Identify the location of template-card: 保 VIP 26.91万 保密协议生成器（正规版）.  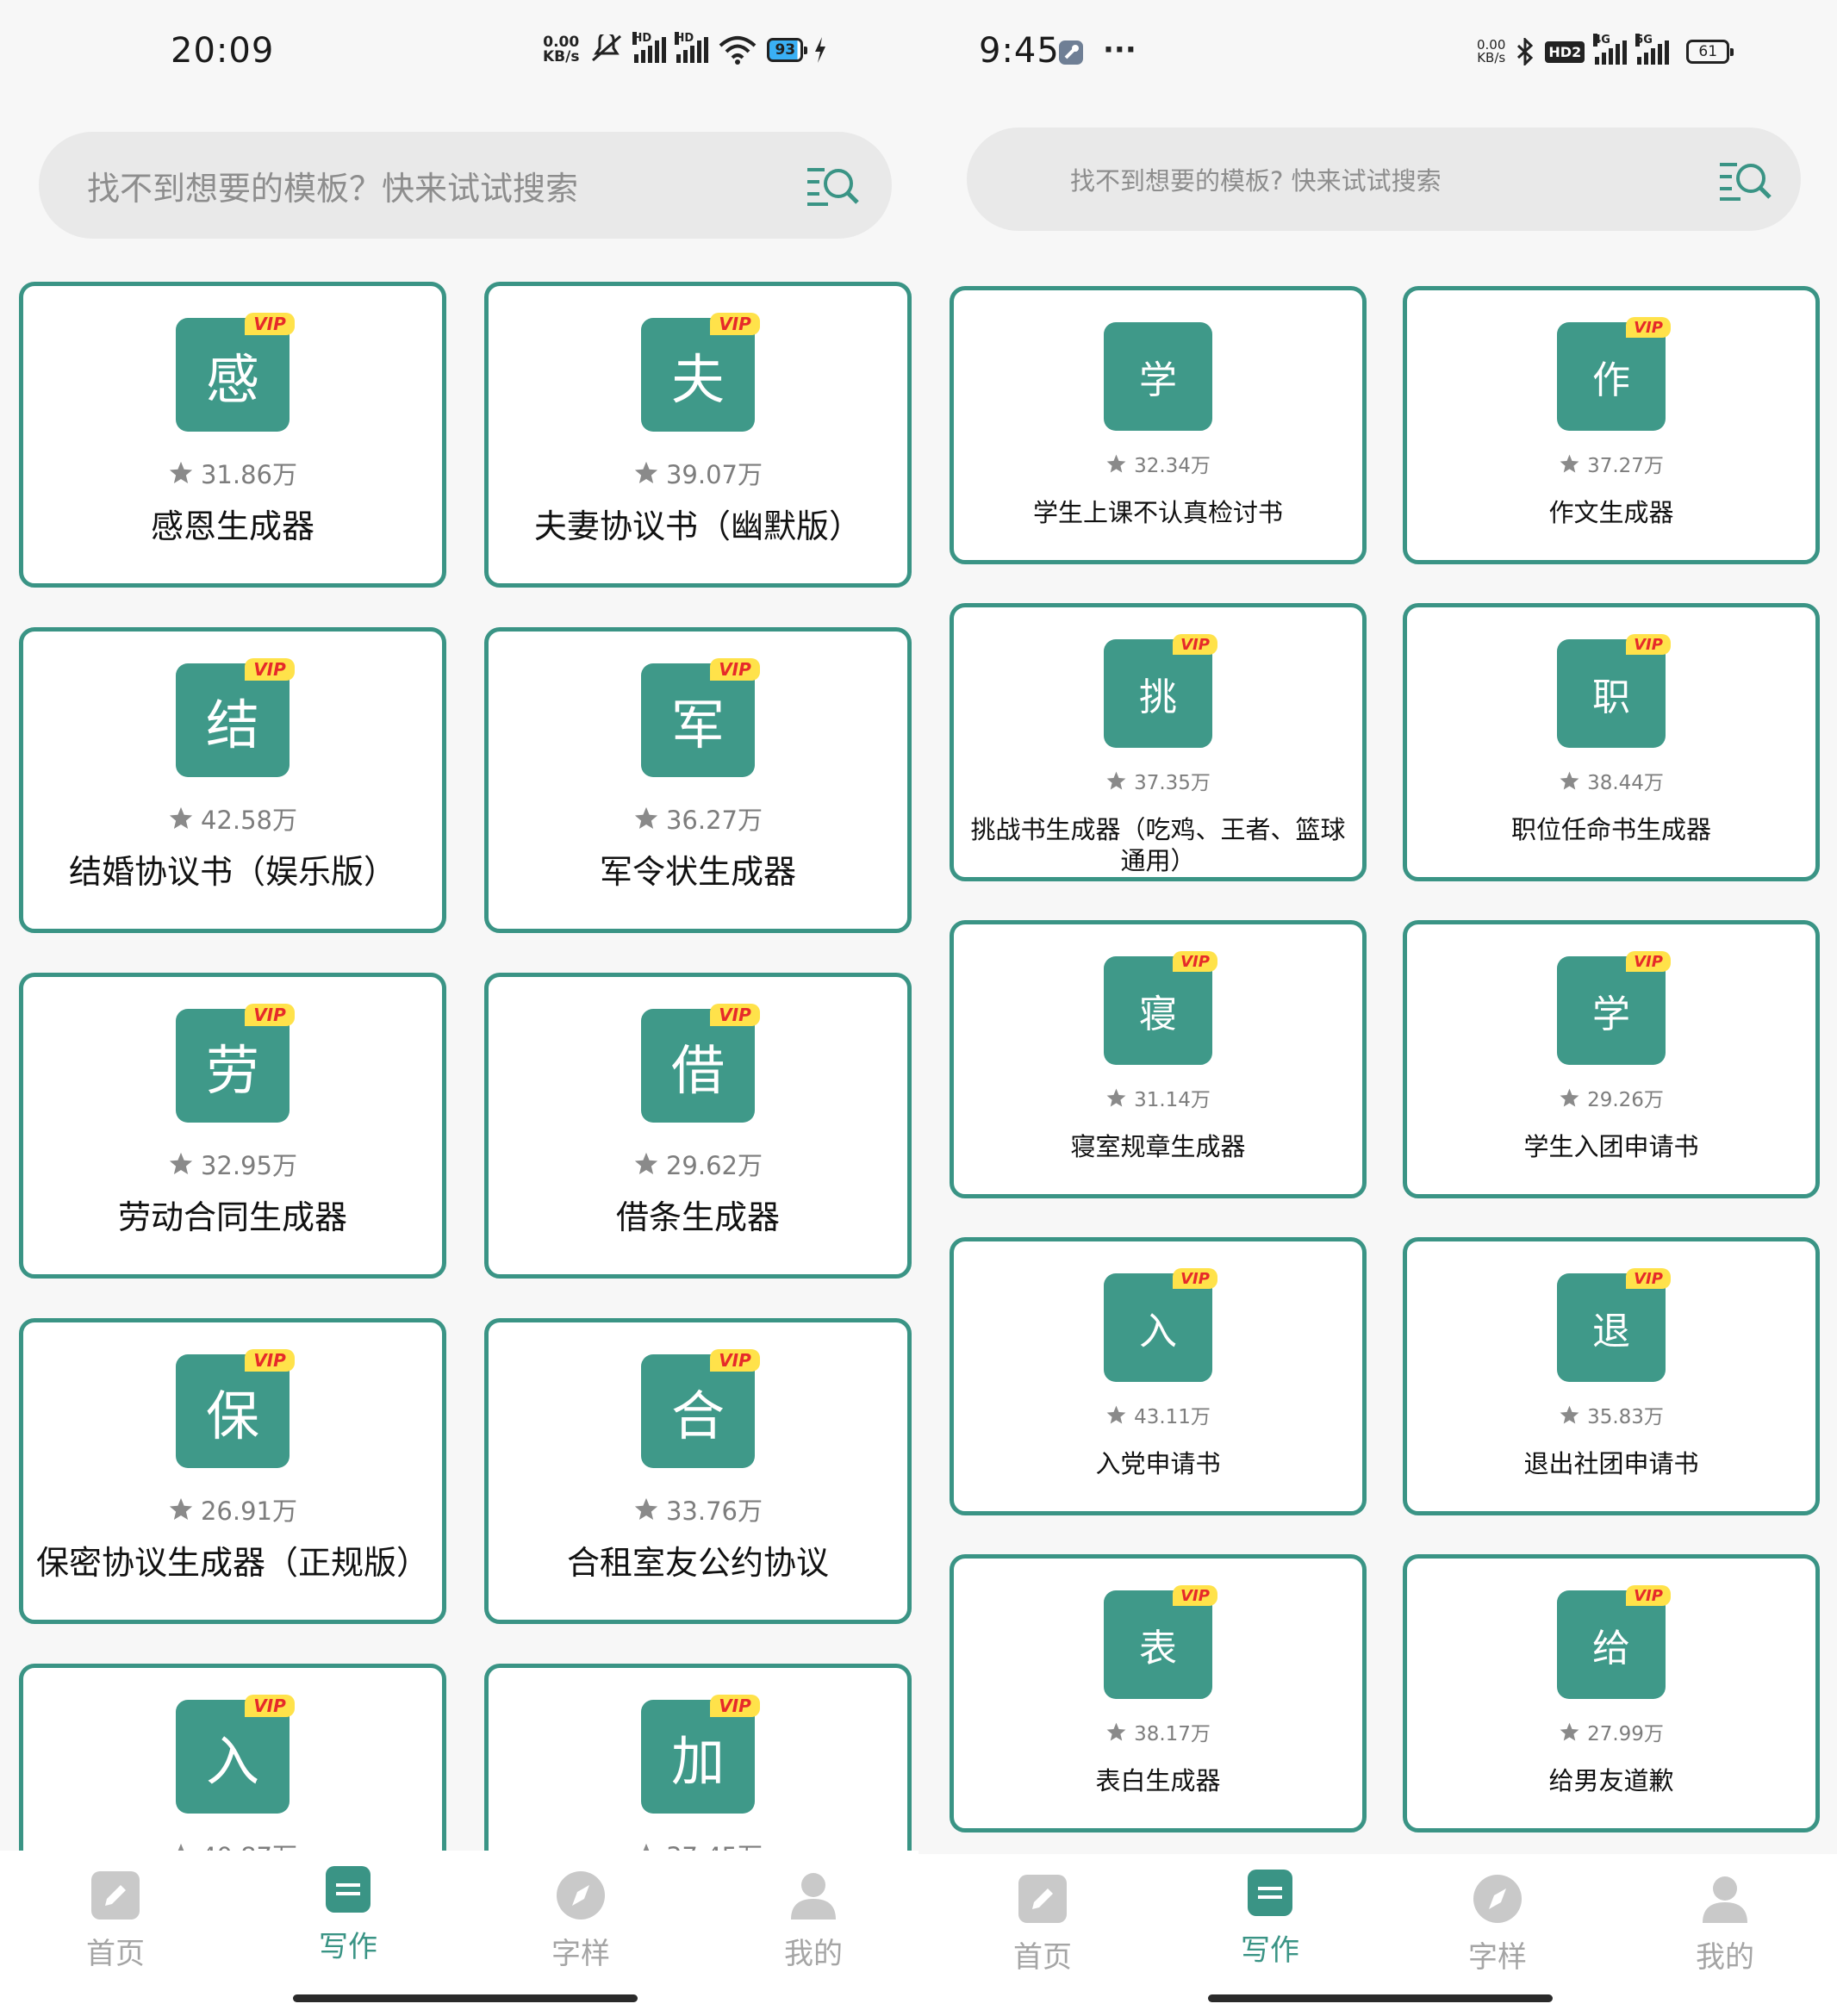
(232, 1471).